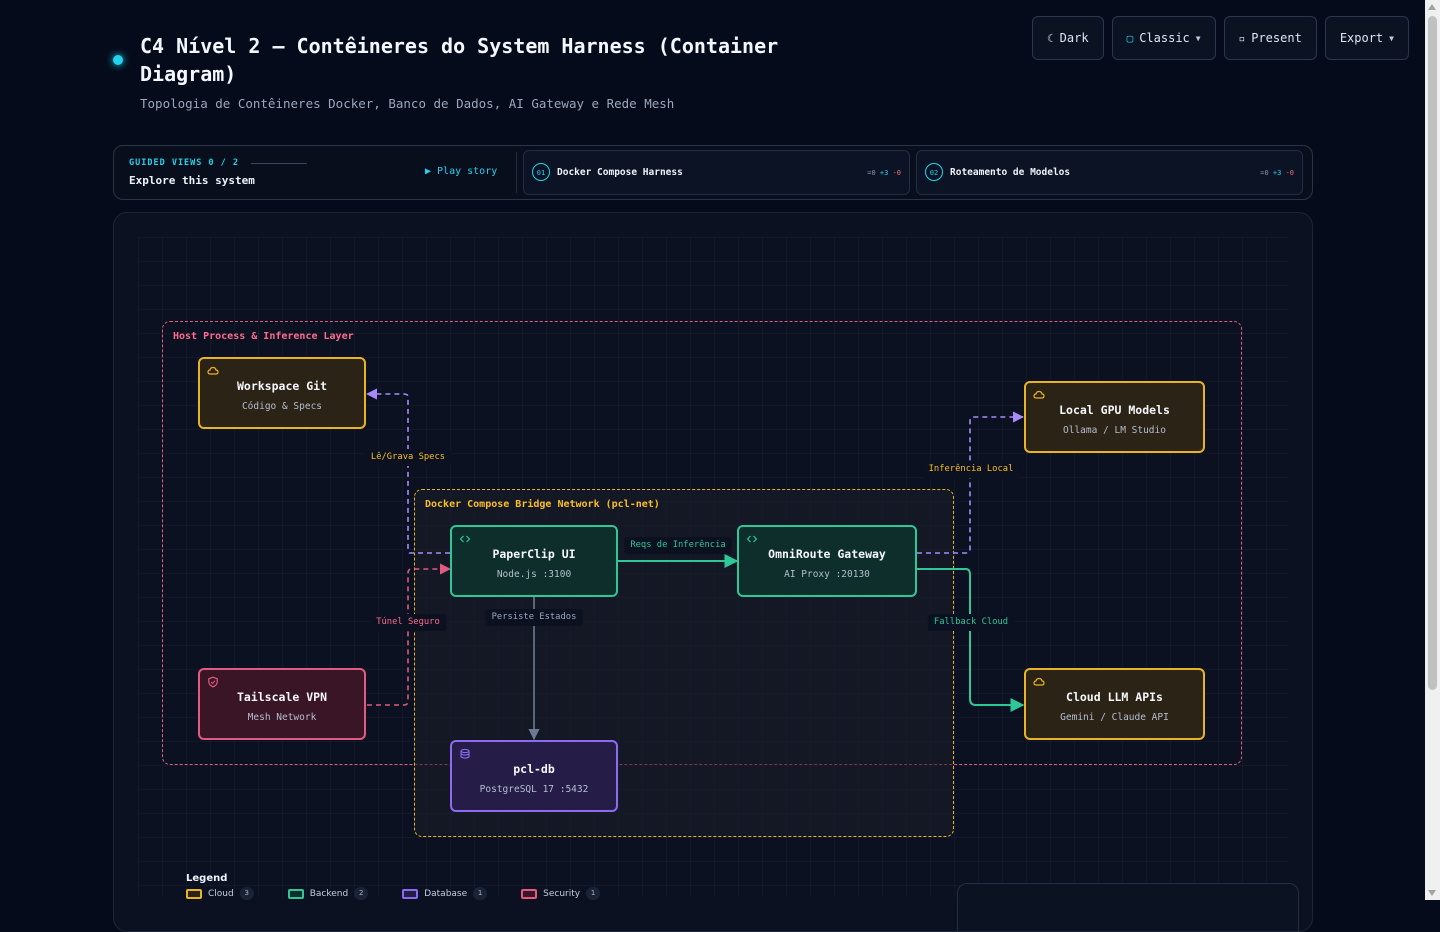  Describe the element at coordinates (534, 574) in the screenshot. I see `node-subtitle: Node.js :3100` at that location.